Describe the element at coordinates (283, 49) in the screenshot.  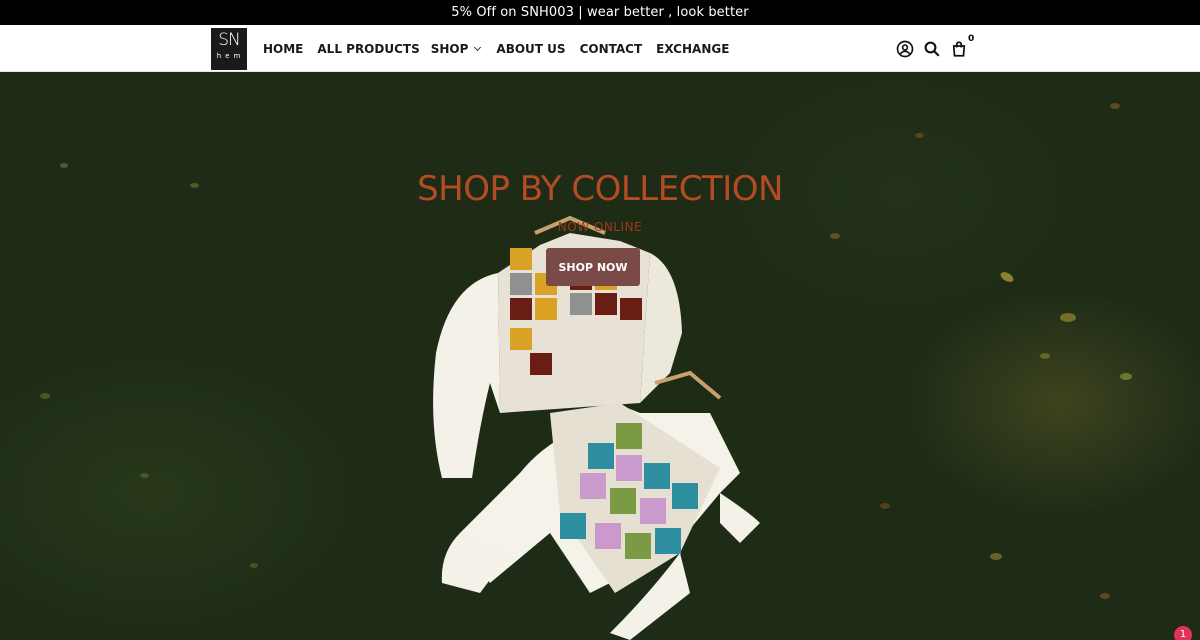
I see `nav-home: HOME` at that location.